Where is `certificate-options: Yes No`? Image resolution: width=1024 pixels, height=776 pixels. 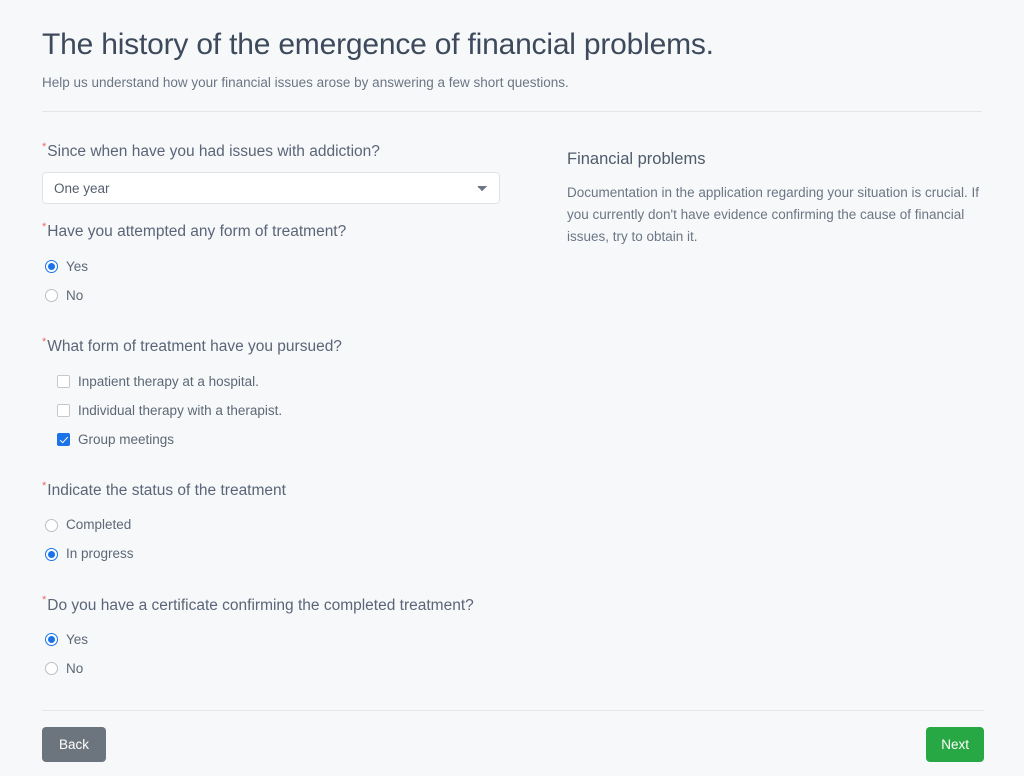 certificate-options: Yes No is located at coordinates (277, 654).